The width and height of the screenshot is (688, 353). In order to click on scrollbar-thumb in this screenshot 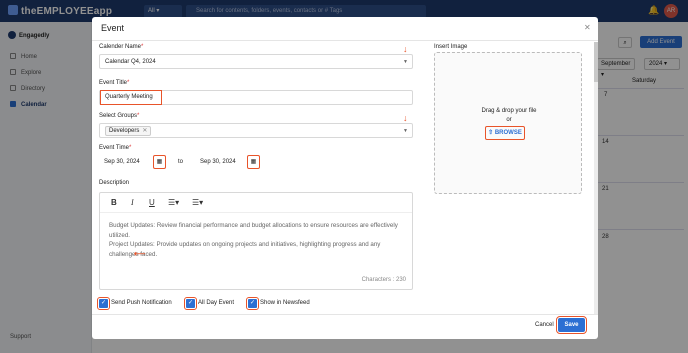, I will do `click(596, 62)`.